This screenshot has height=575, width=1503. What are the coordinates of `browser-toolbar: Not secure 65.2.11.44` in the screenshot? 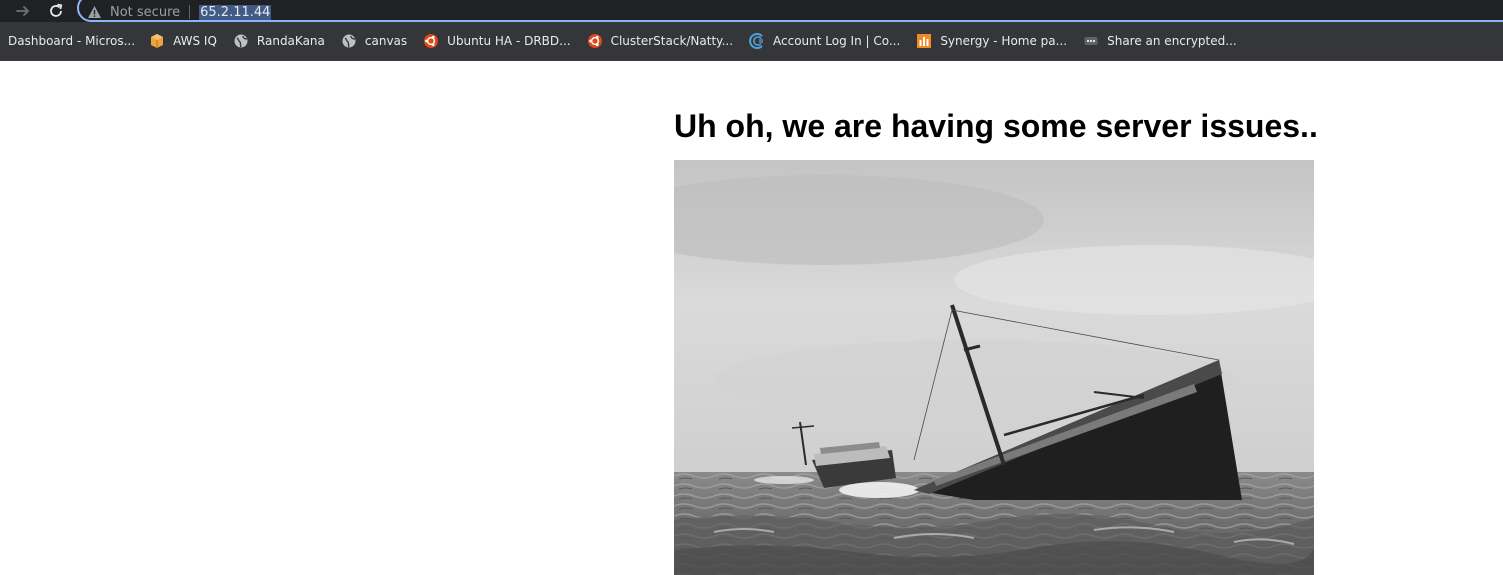 It's located at (751, 11).